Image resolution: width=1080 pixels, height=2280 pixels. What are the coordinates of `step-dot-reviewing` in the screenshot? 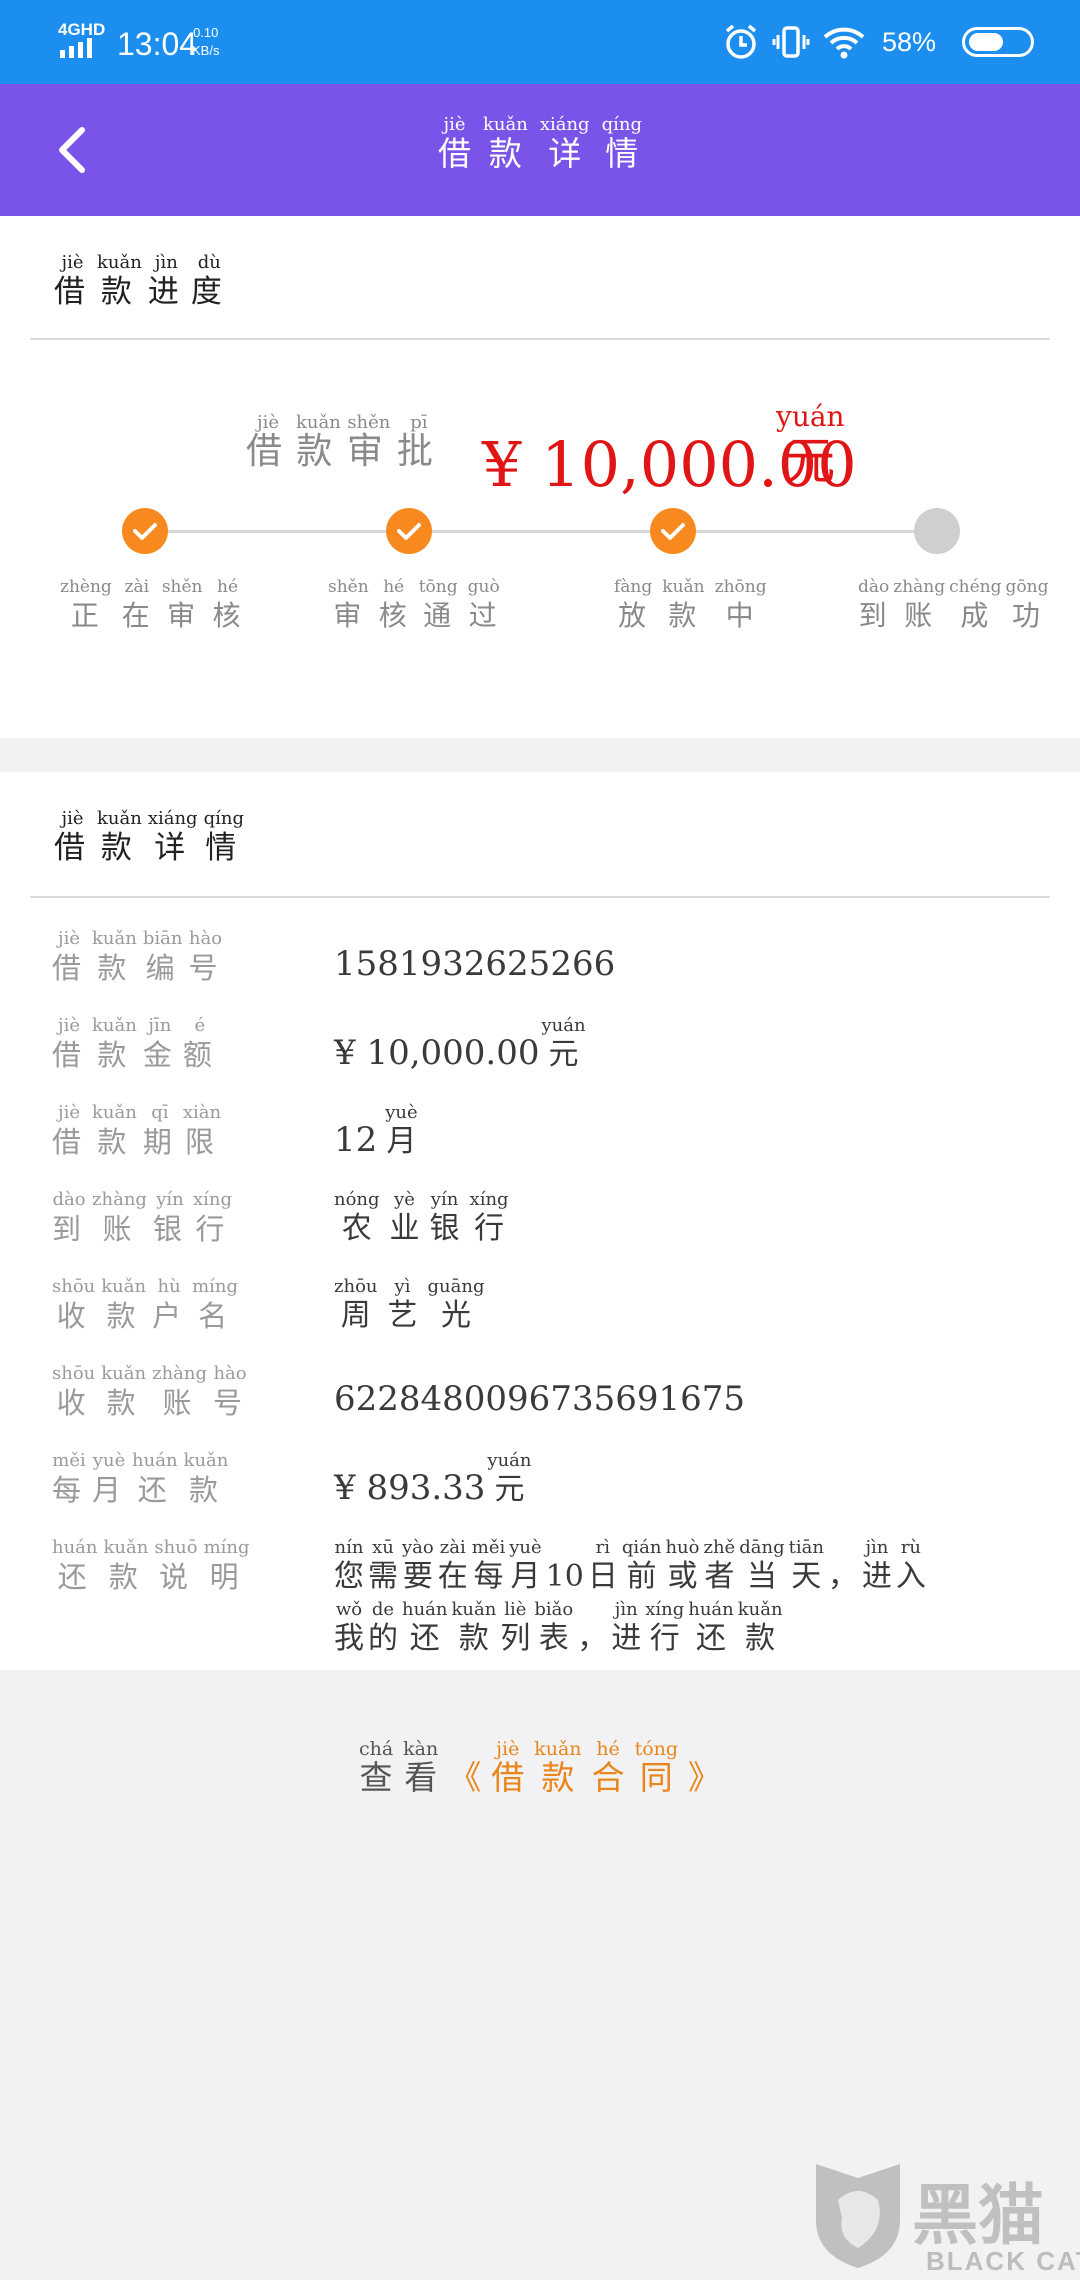 It's located at (145, 531).